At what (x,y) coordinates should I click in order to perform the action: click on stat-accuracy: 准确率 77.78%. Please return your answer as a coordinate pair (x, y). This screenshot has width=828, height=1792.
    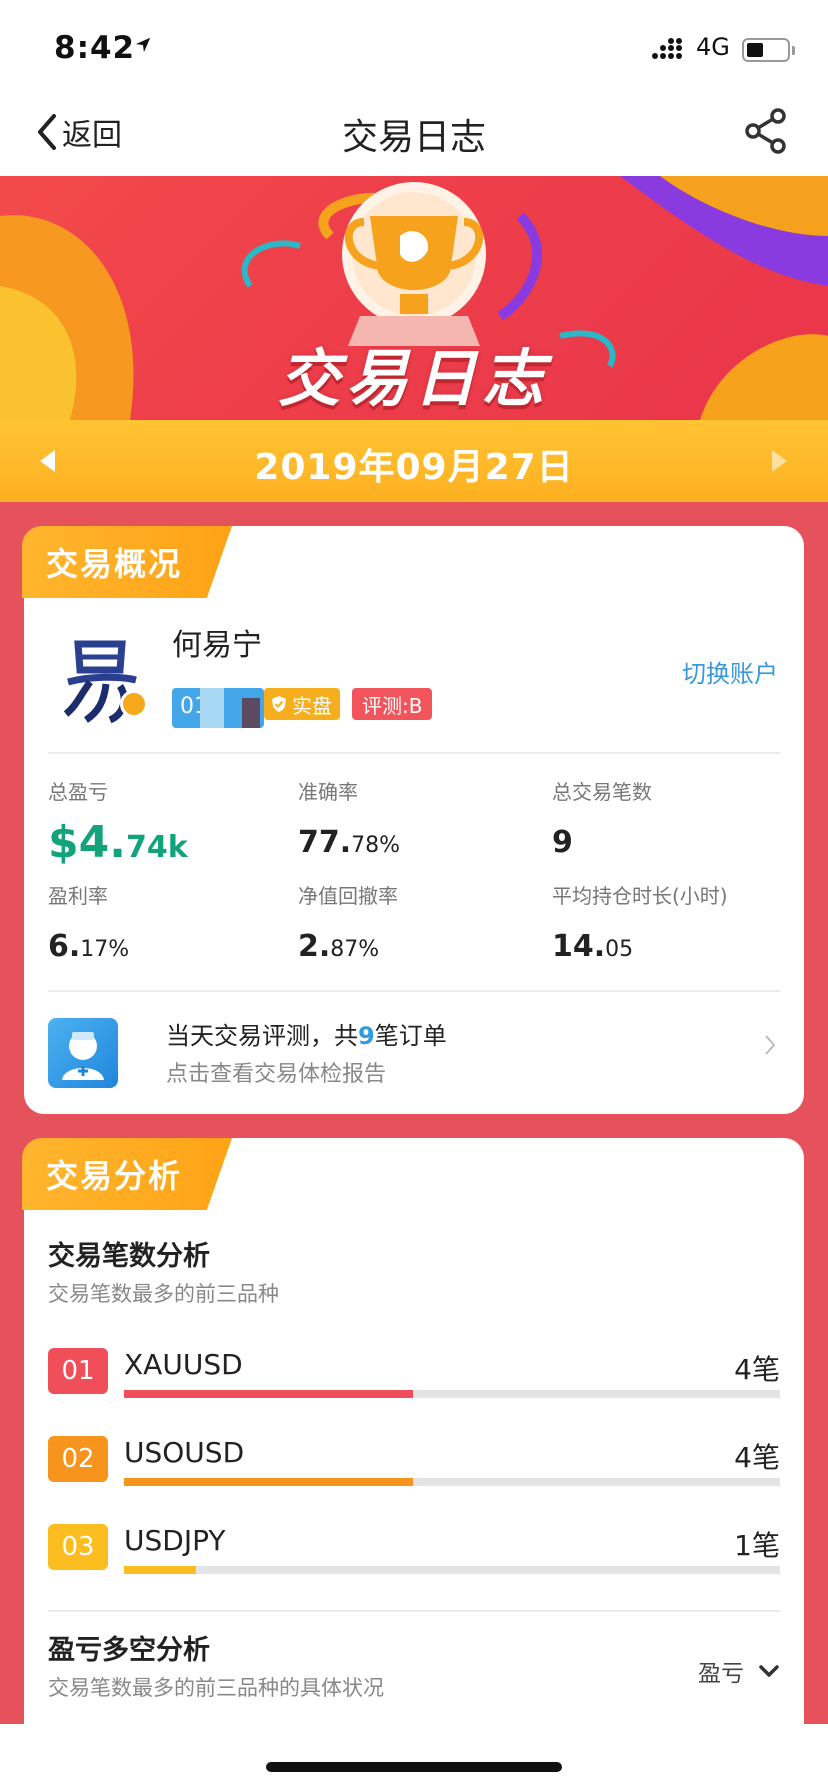
    Looking at the image, I should click on (349, 818).